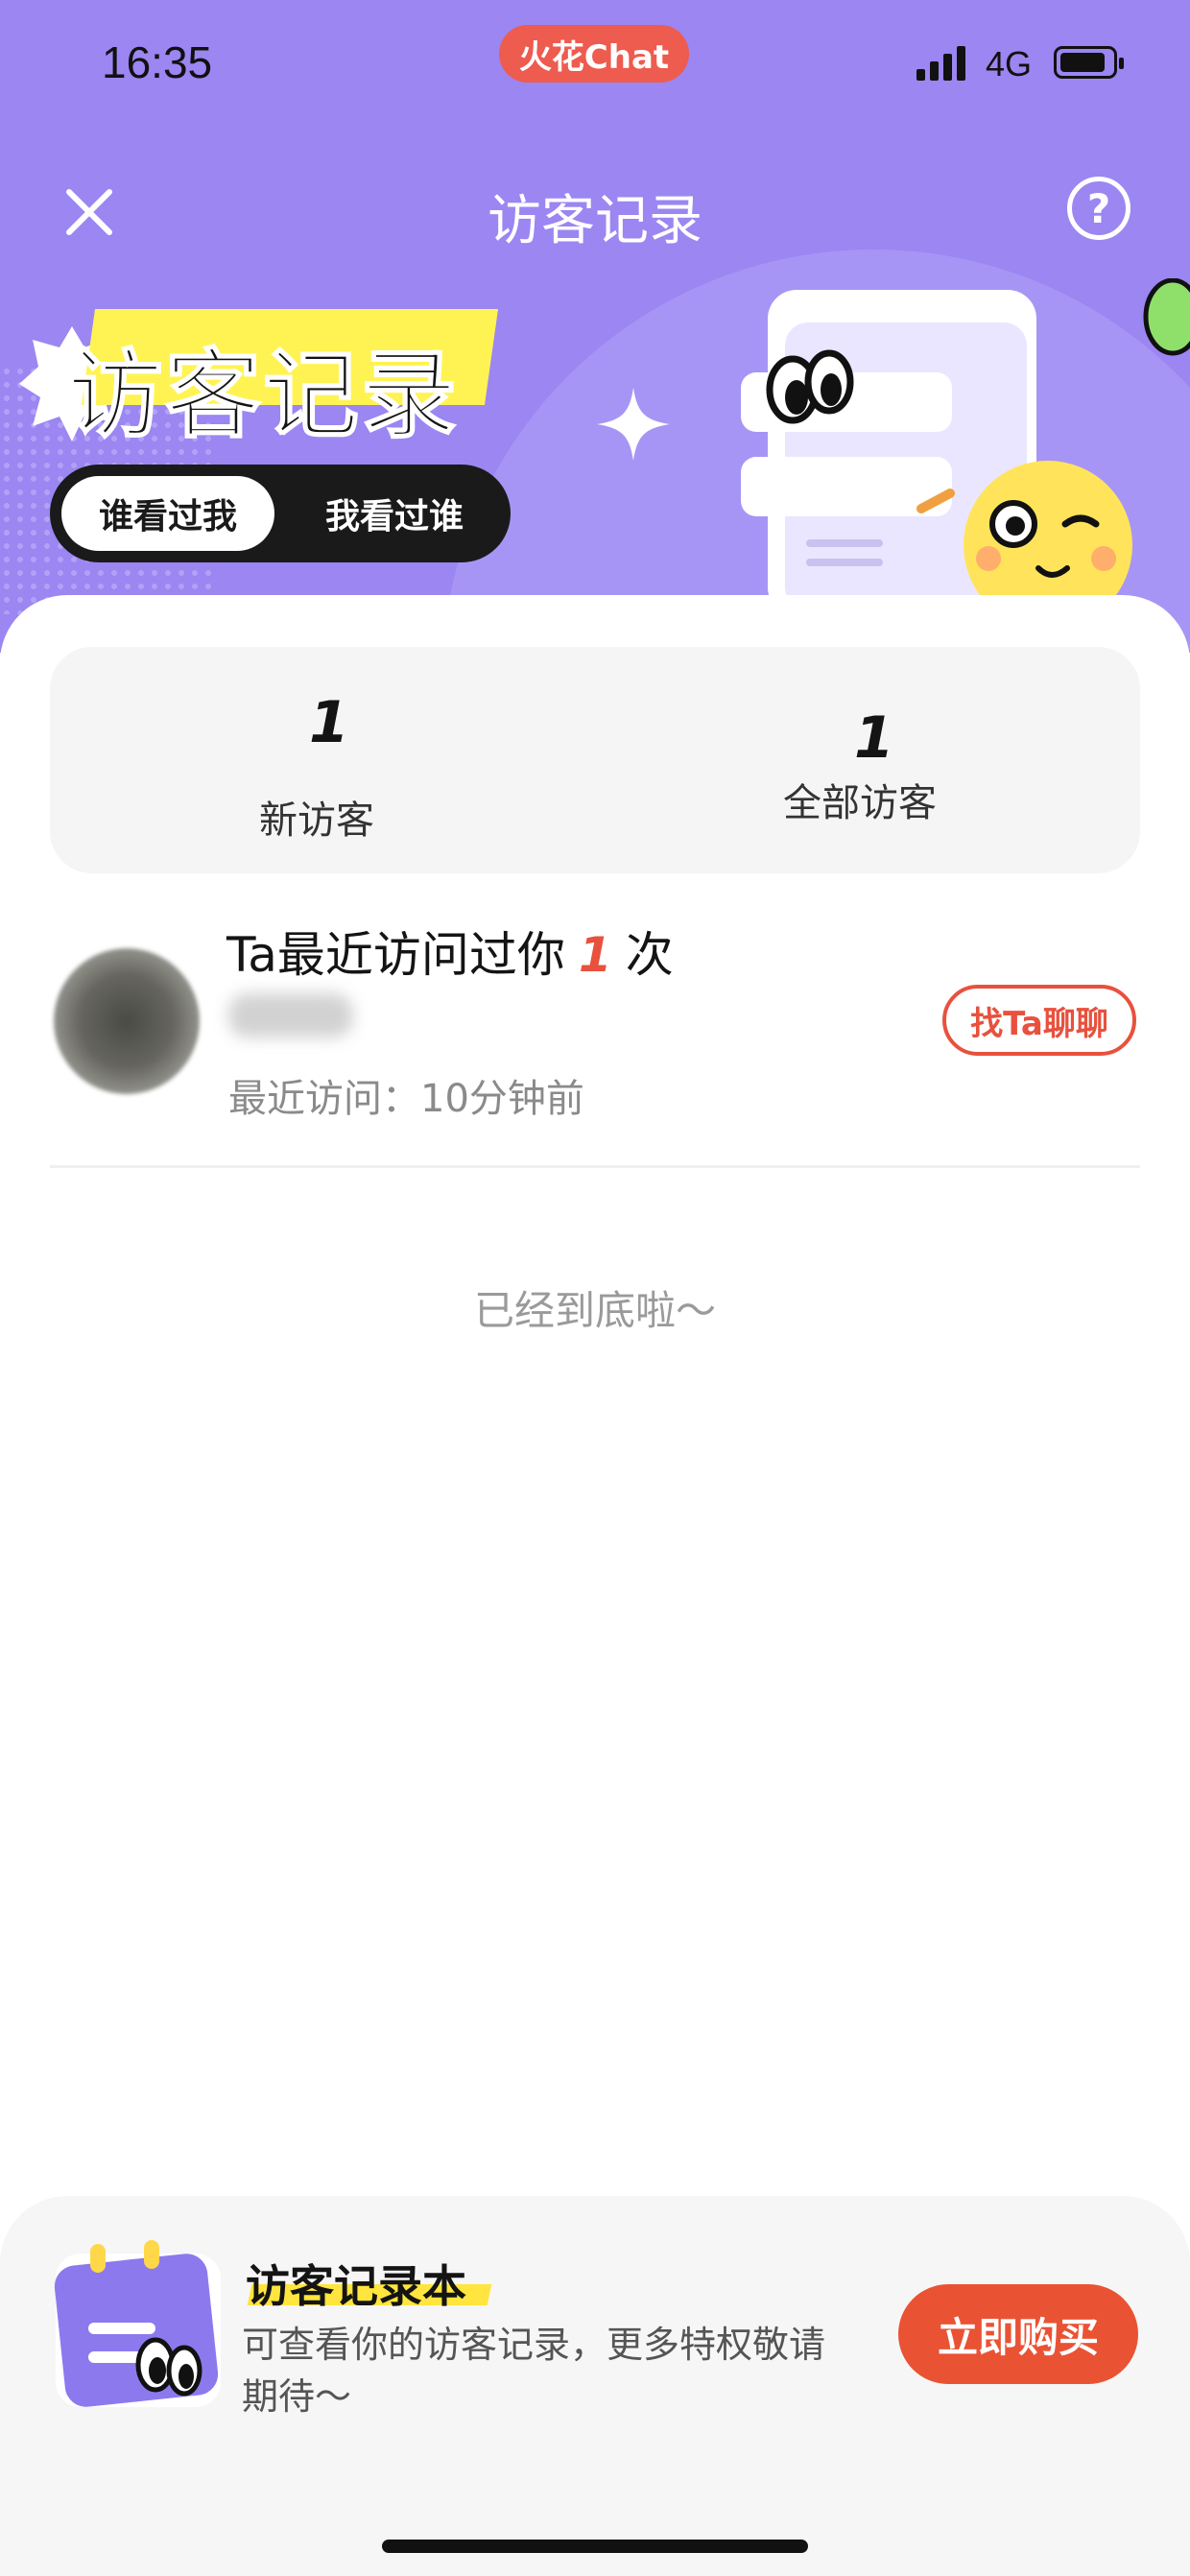 The width and height of the screenshot is (1190, 2576). What do you see at coordinates (633, 424) in the screenshot?
I see `sparkle-icon` at bounding box center [633, 424].